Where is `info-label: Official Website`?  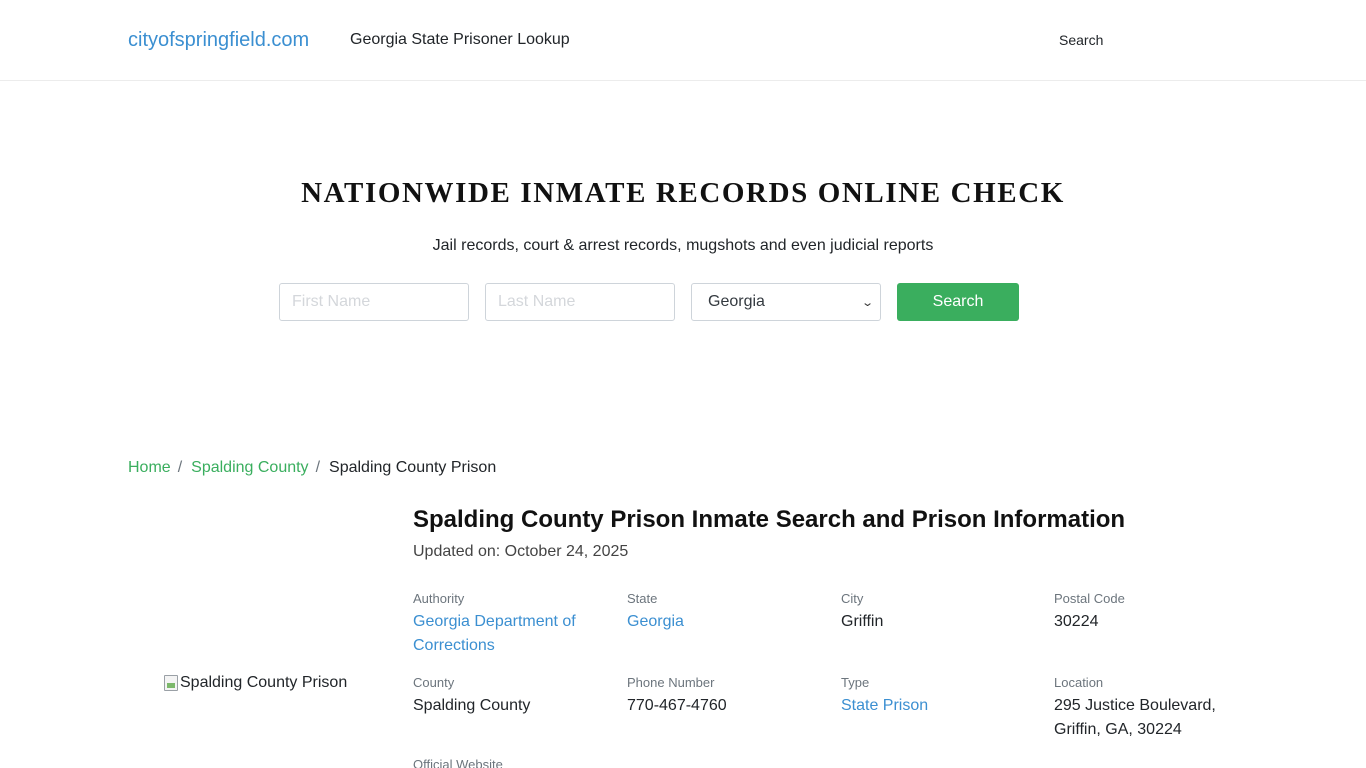 info-label: Official Website is located at coordinates (458, 762).